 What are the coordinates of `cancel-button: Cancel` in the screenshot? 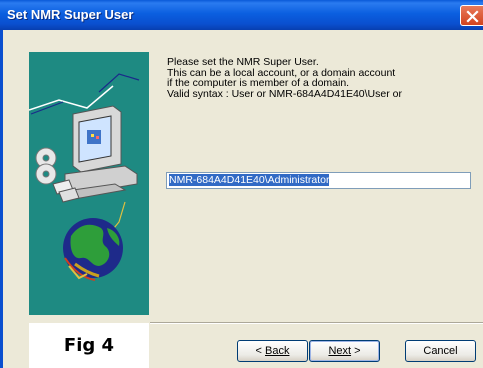 It's located at (440, 351).